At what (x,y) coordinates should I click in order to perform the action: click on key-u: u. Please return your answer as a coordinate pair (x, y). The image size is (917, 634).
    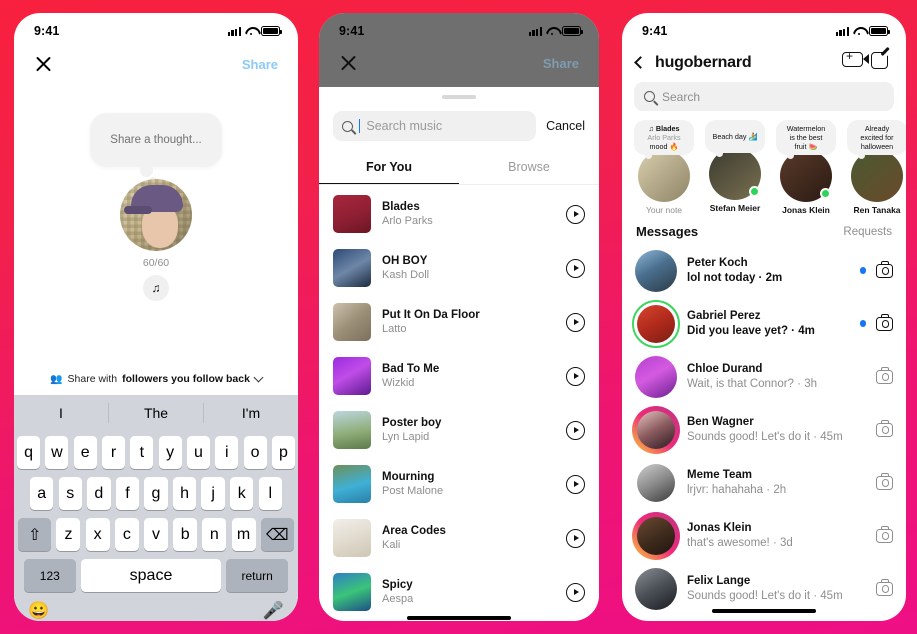
    Looking at the image, I should click on (198, 452).